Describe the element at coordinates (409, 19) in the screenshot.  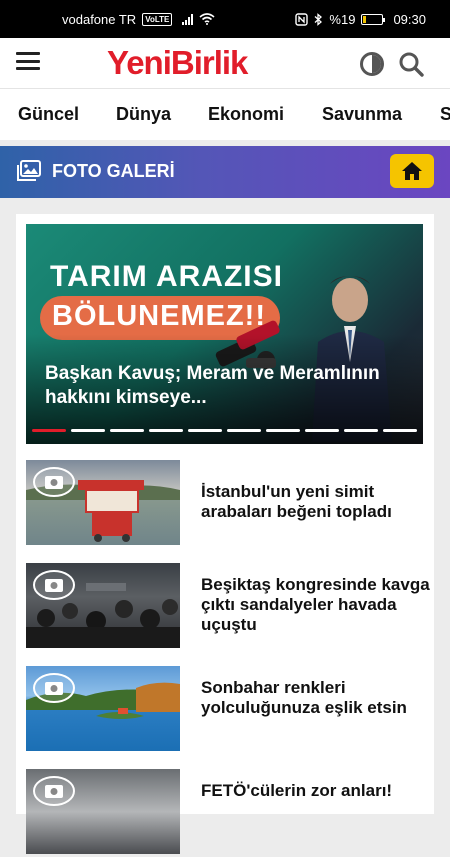
I see `clock: 09:30` at that location.